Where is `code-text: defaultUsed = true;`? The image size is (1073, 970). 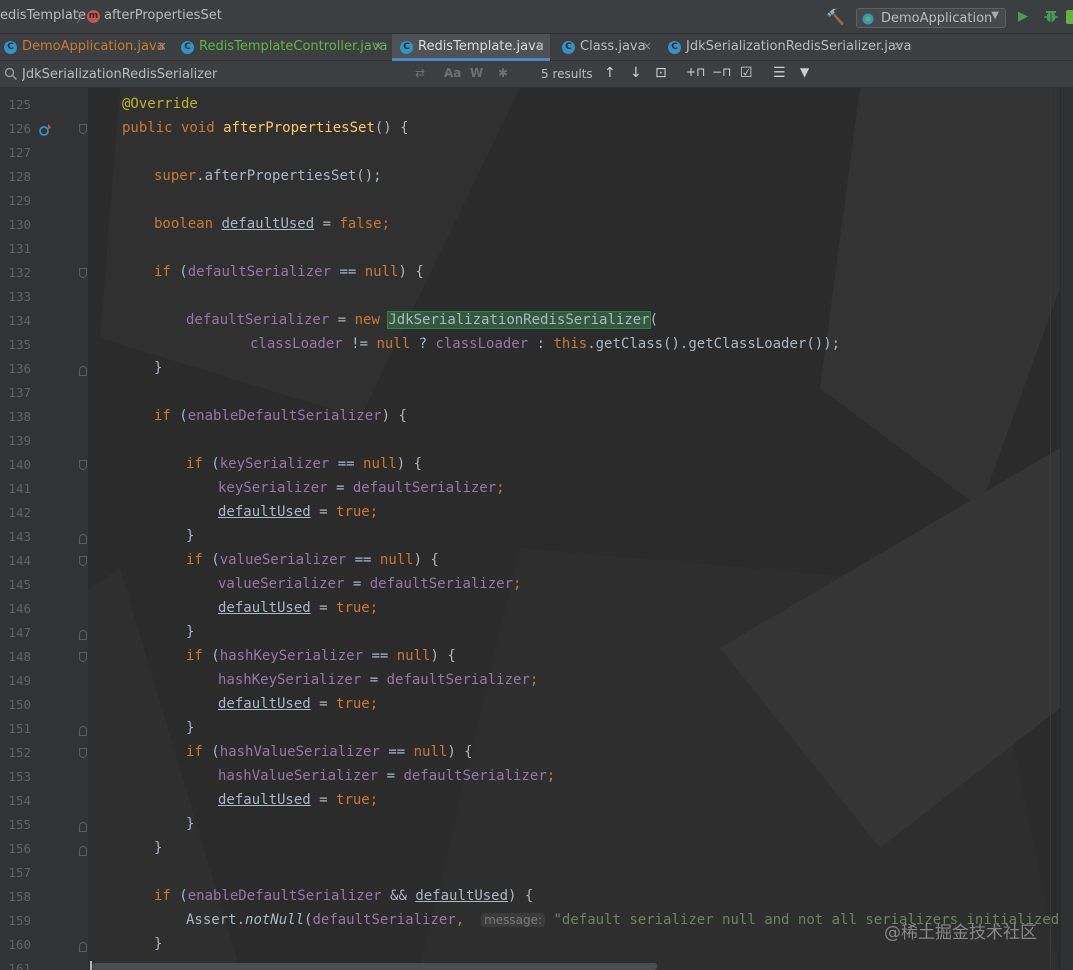 code-text: defaultUsed = true; is located at coordinates (298, 704).